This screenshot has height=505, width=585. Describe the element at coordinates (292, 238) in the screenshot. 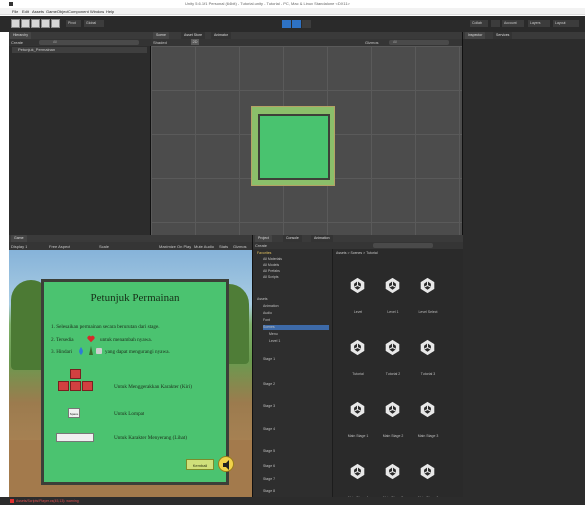

I see `tab-console: Console` at that location.